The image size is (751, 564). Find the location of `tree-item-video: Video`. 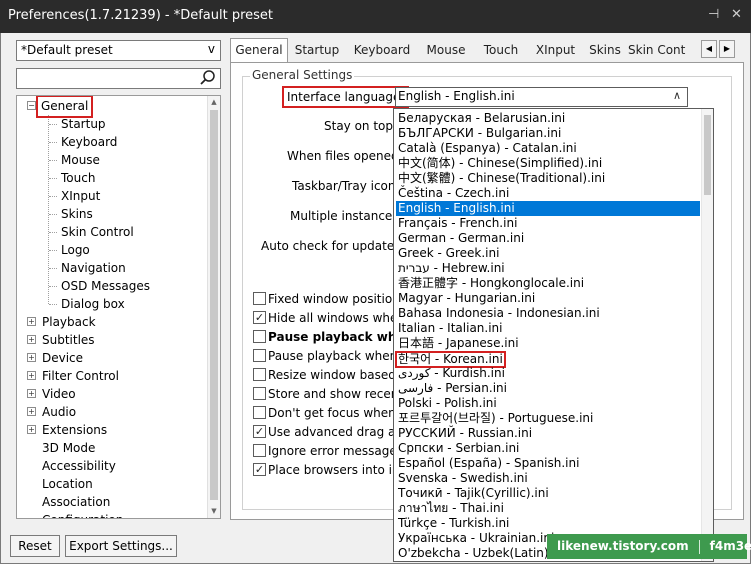

tree-item-video: Video is located at coordinates (59, 394).